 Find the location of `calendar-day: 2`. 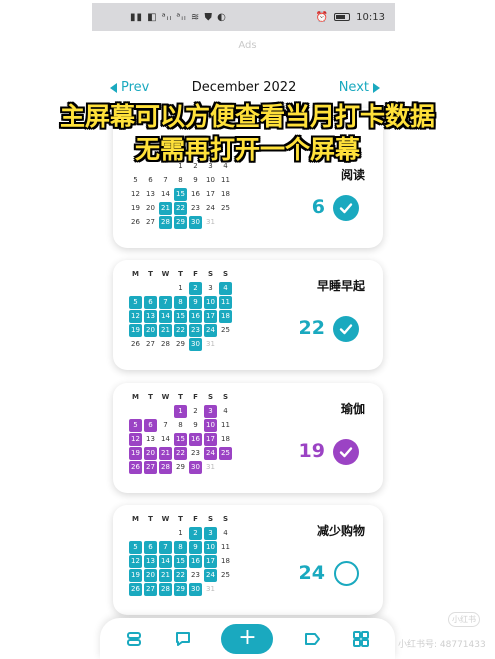

calendar-day: 2 is located at coordinates (195, 411).